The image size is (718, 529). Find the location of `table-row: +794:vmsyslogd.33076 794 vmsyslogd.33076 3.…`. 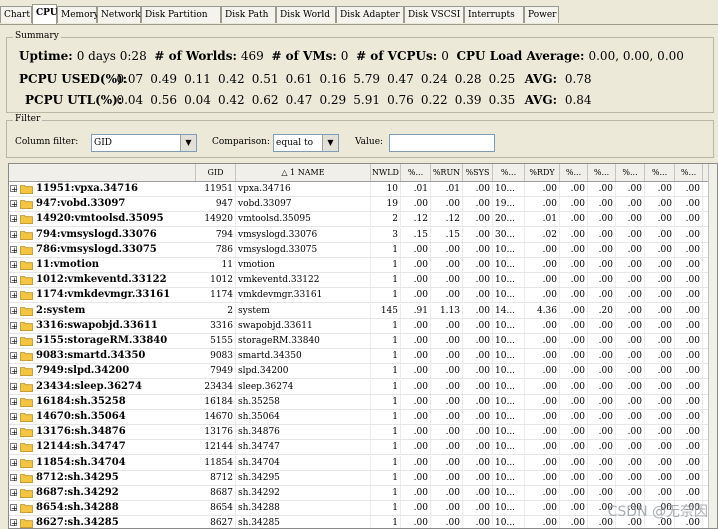

table-row: +794:vmsyslogd.33076 794 vmsyslogd.33076 3.… is located at coordinates (360, 235).